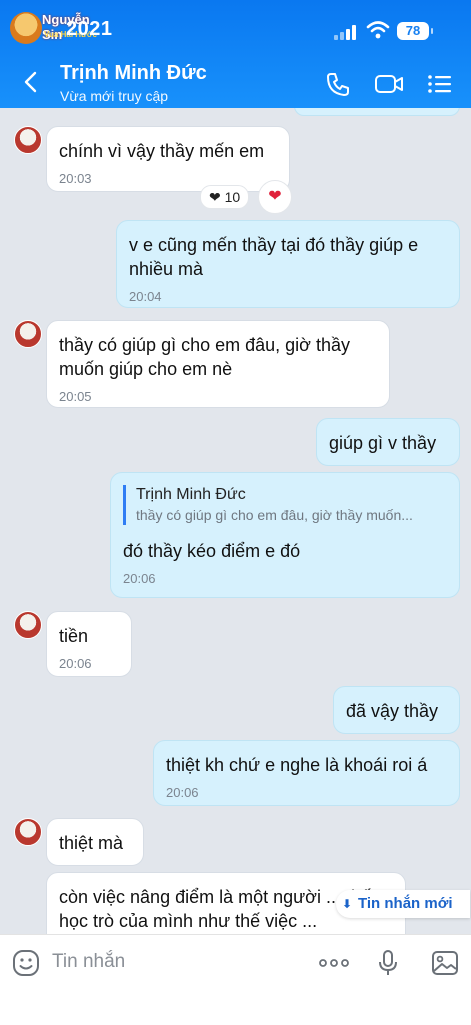 The image size is (471, 1025). What do you see at coordinates (88, 962) in the screenshot?
I see `message-input: Tin nhắn` at bounding box center [88, 962].